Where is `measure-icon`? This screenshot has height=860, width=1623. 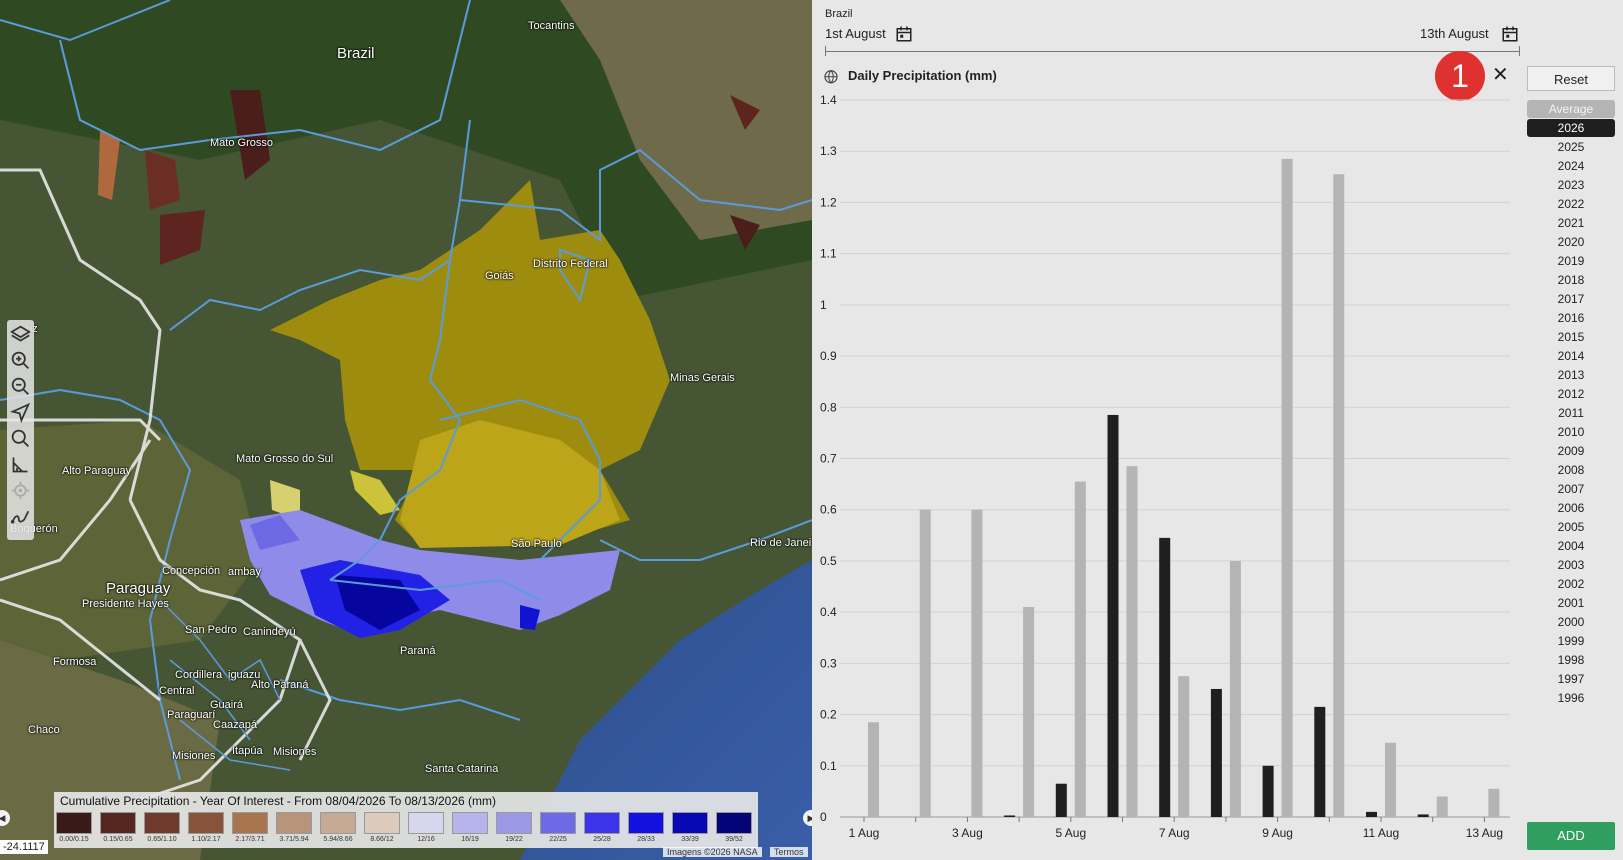 measure-icon is located at coordinates (20, 464).